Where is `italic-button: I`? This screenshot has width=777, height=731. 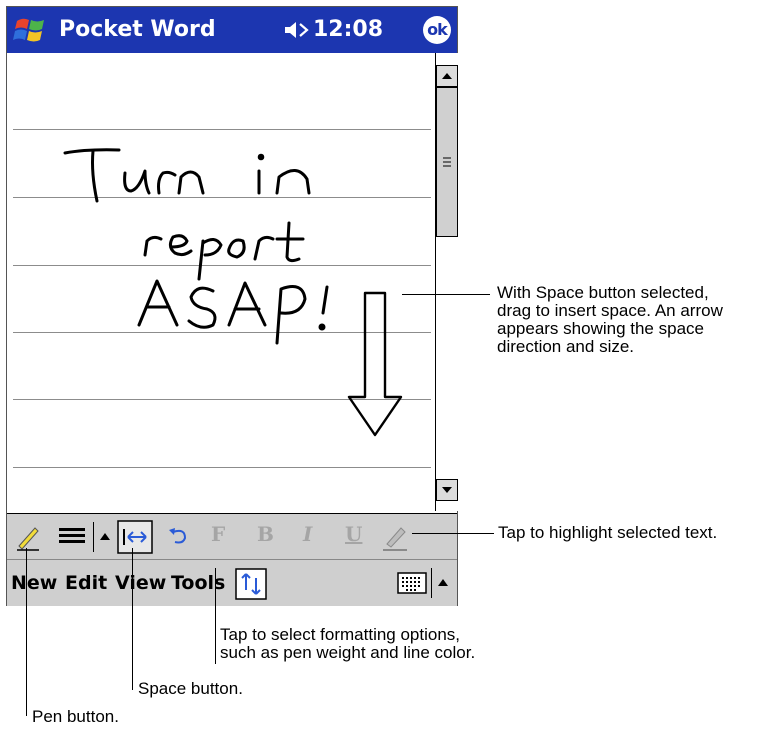 italic-button: I is located at coordinates (307, 537).